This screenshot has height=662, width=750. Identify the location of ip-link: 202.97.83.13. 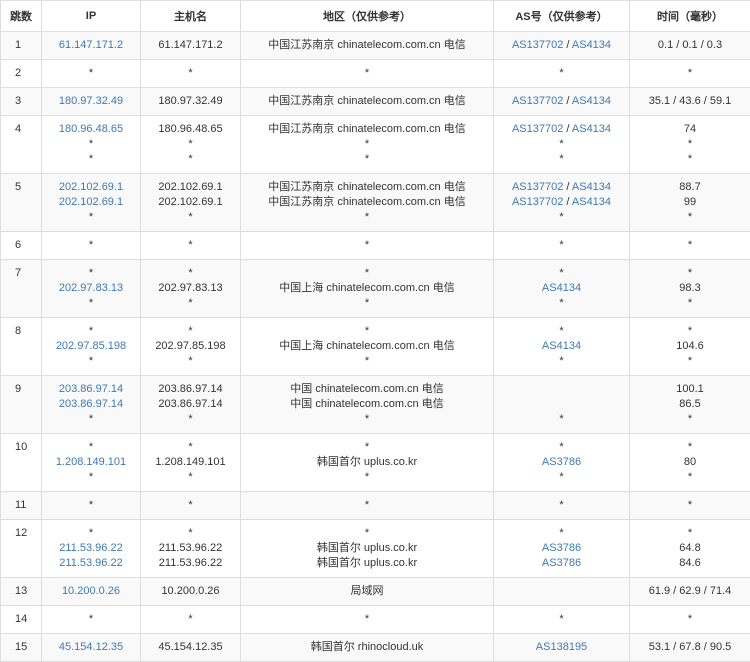
(91, 288).